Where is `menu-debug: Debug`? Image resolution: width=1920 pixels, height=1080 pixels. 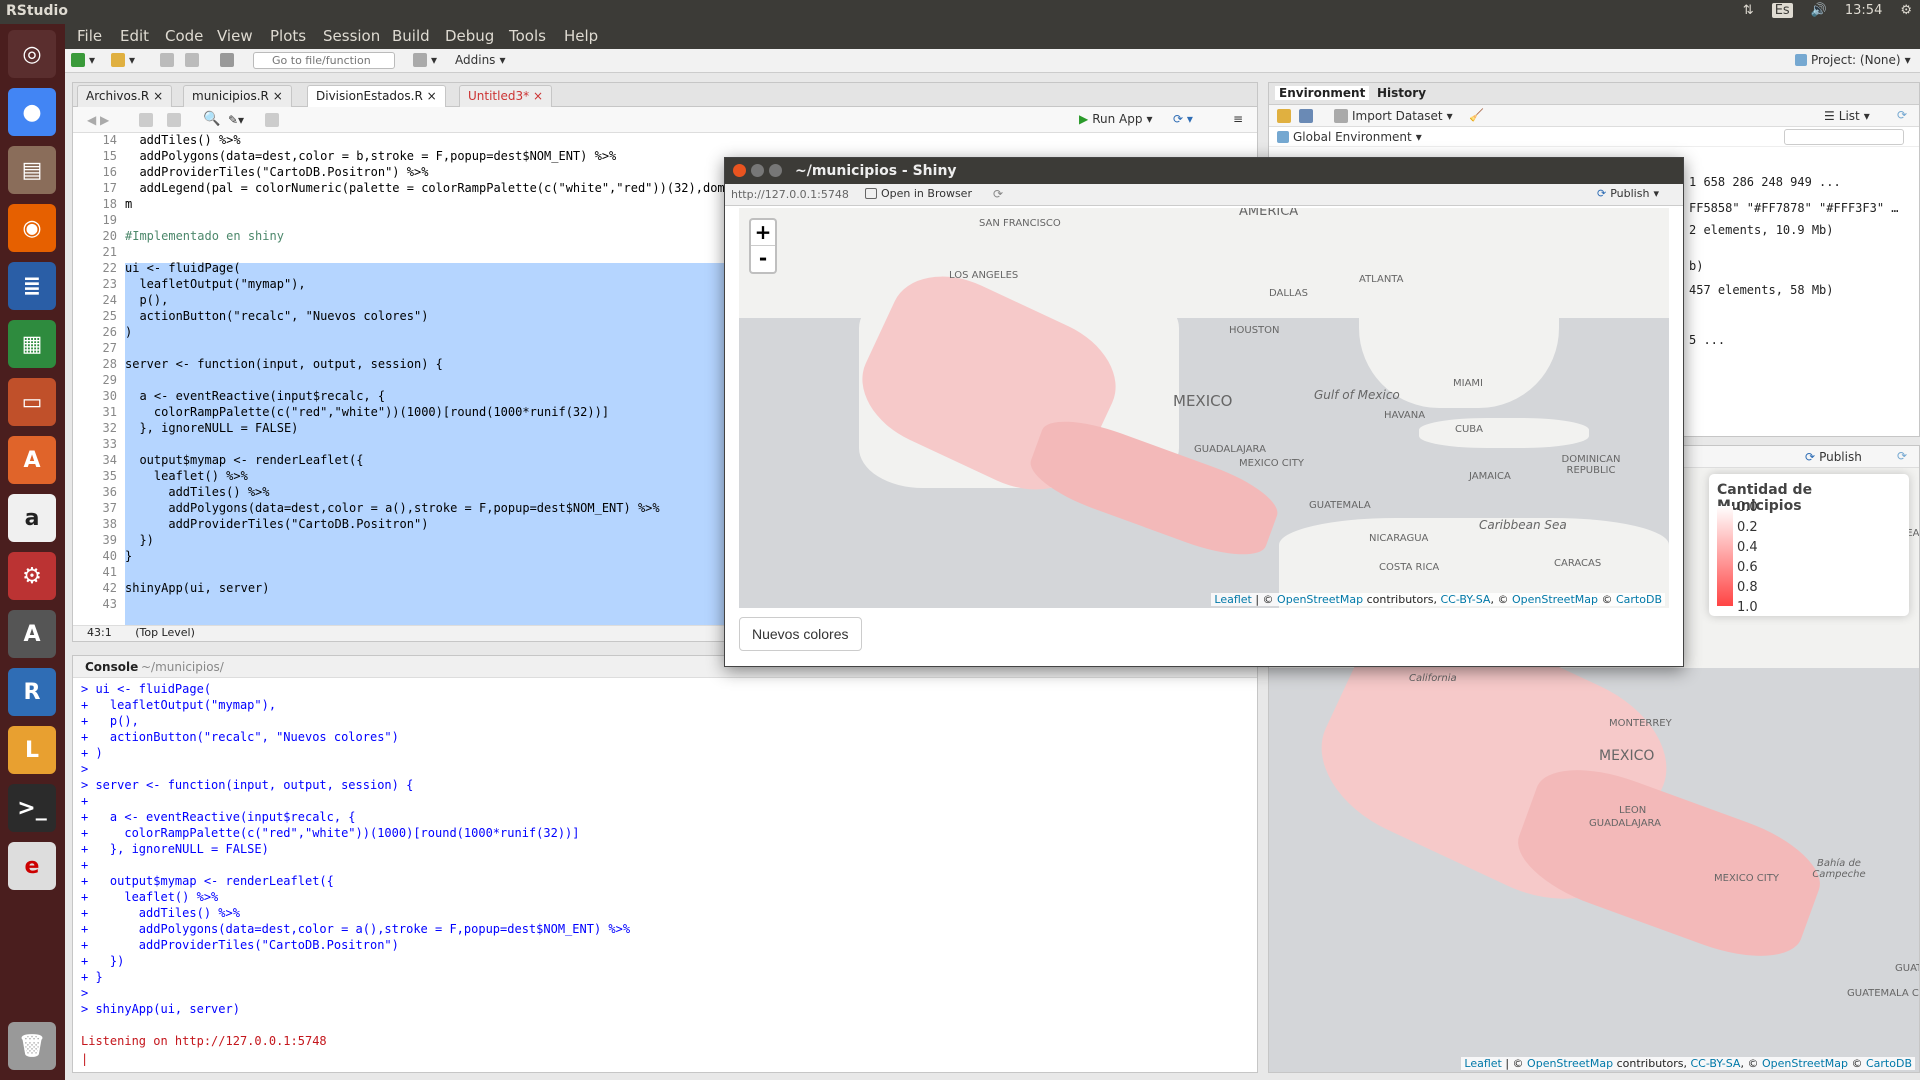 menu-debug: Debug is located at coordinates (469, 36).